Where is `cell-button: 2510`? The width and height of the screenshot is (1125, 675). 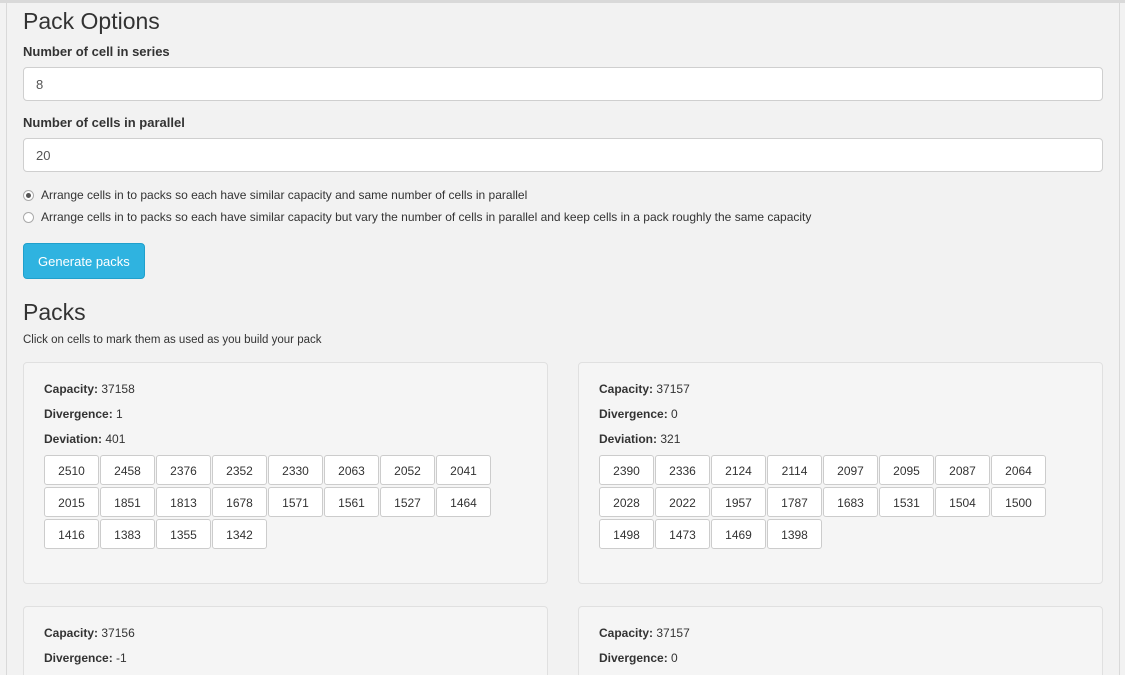 cell-button: 2510 is located at coordinates (71, 470).